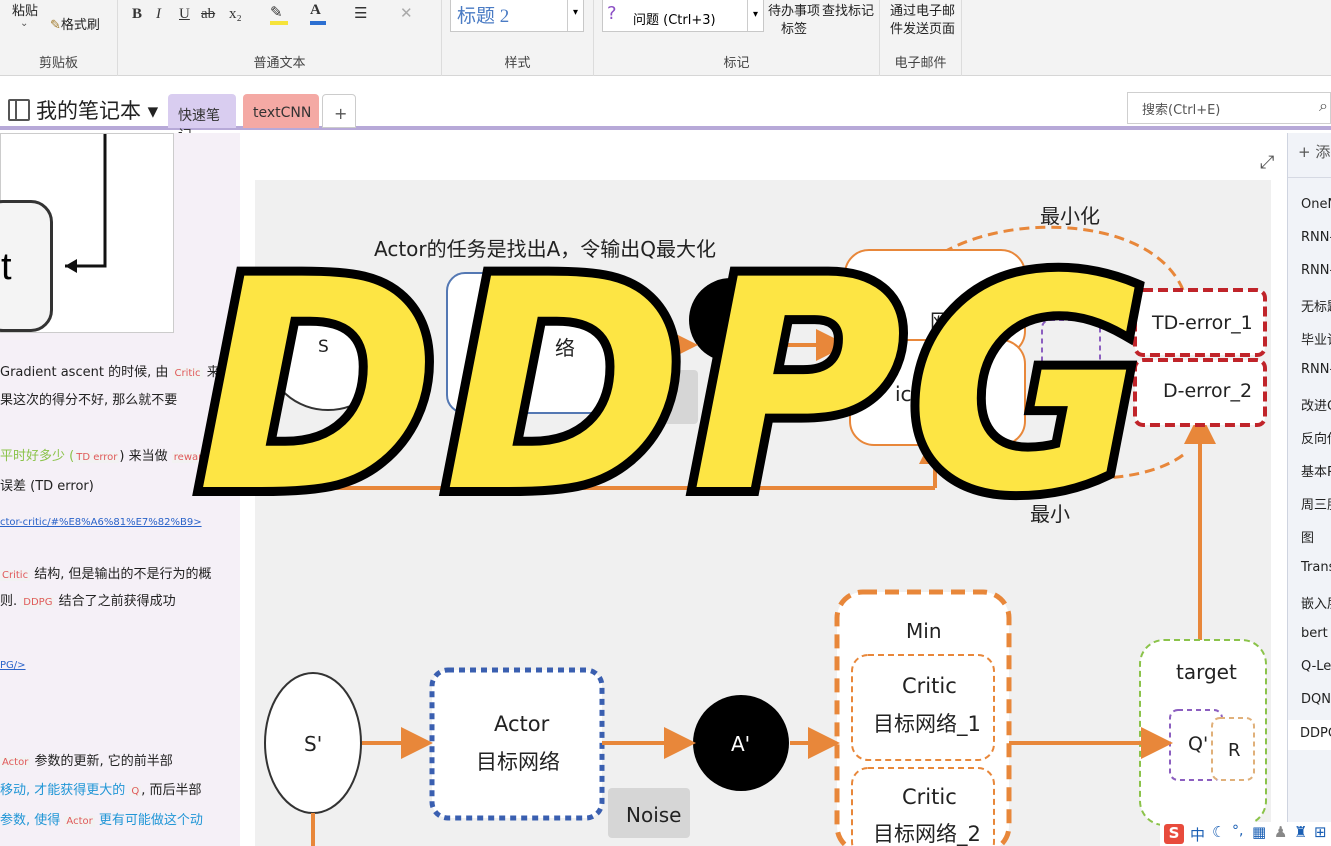 This screenshot has height=846, width=1331. I want to click on diagram-node: 目标网络_1, so click(927, 724).